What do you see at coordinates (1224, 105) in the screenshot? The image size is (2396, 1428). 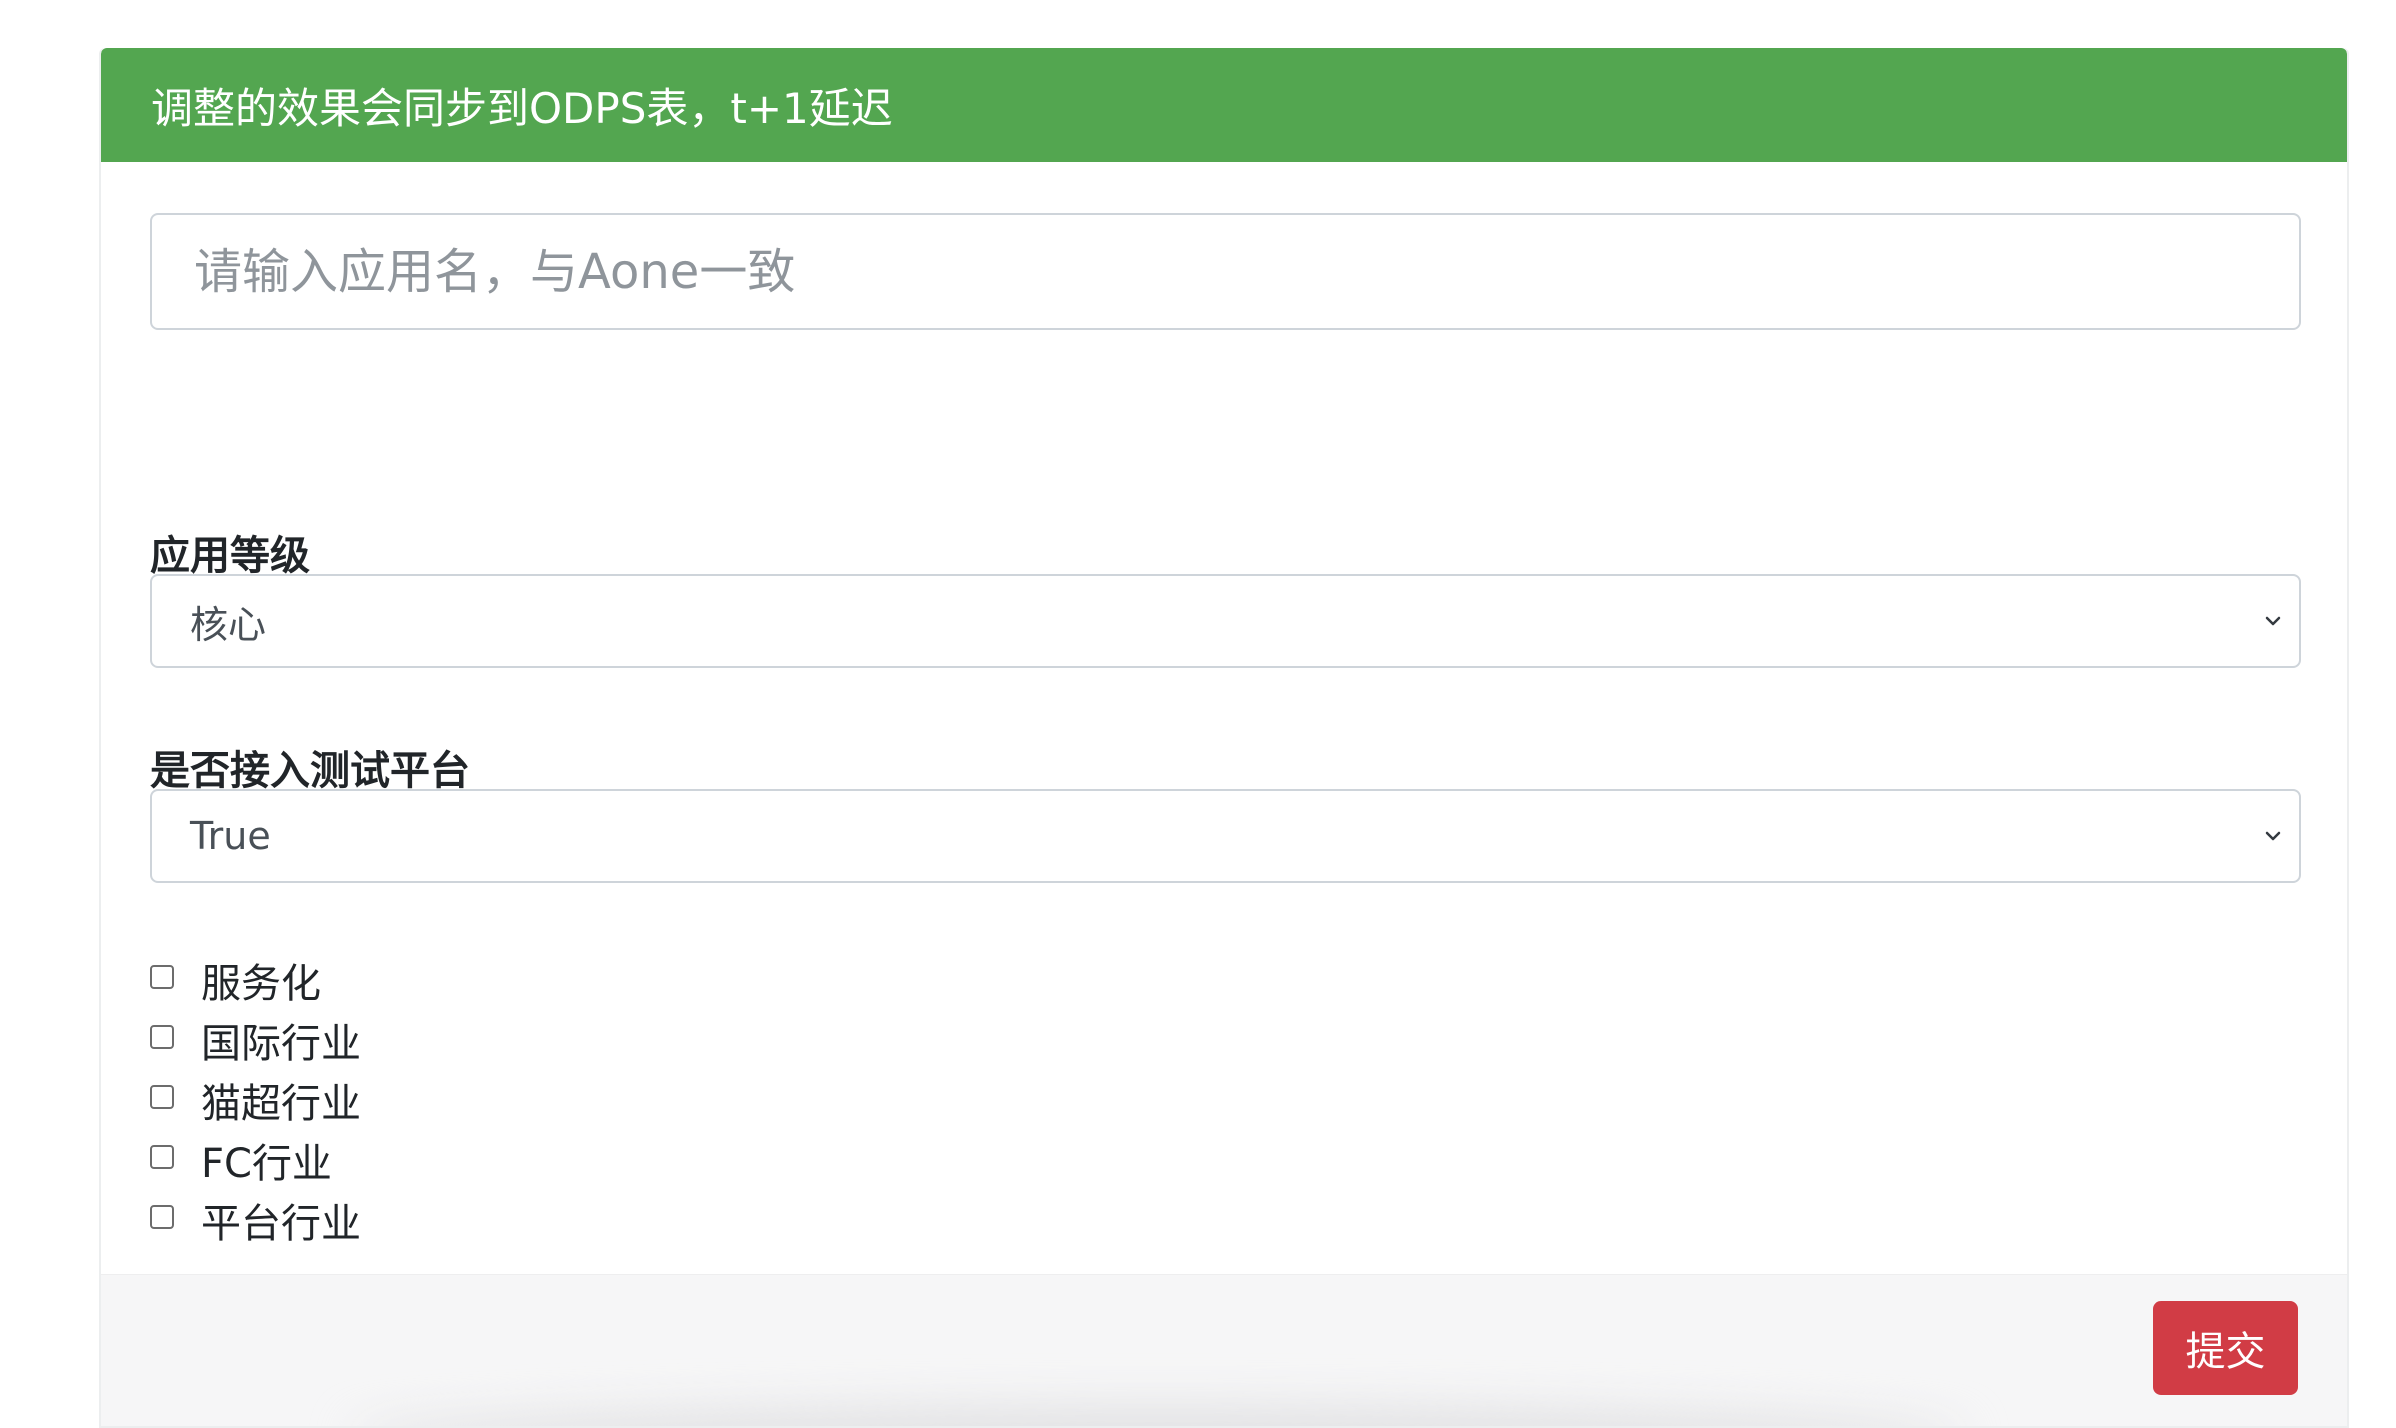 I see `panel-header: 调整的效果会同步到ODPS表，t+1延迟` at bounding box center [1224, 105].